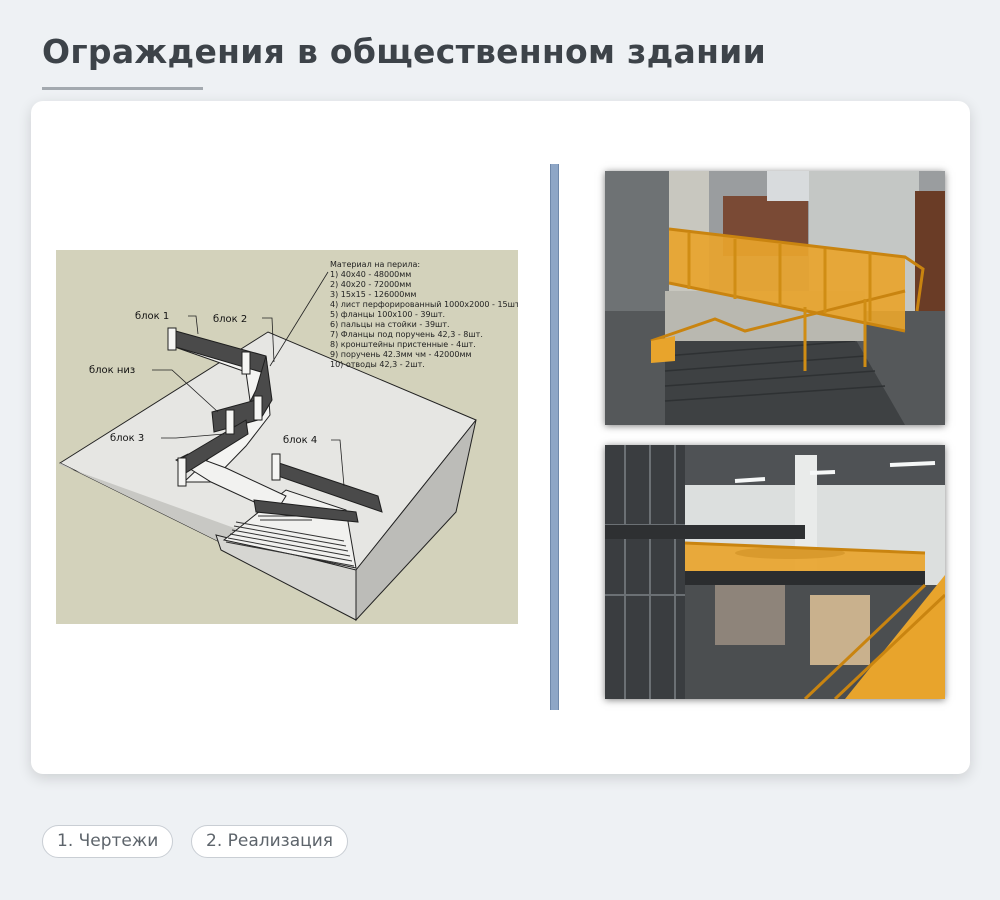  What do you see at coordinates (230, 319) in the screenshot?
I see `label-block-2: блок 2` at bounding box center [230, 319].